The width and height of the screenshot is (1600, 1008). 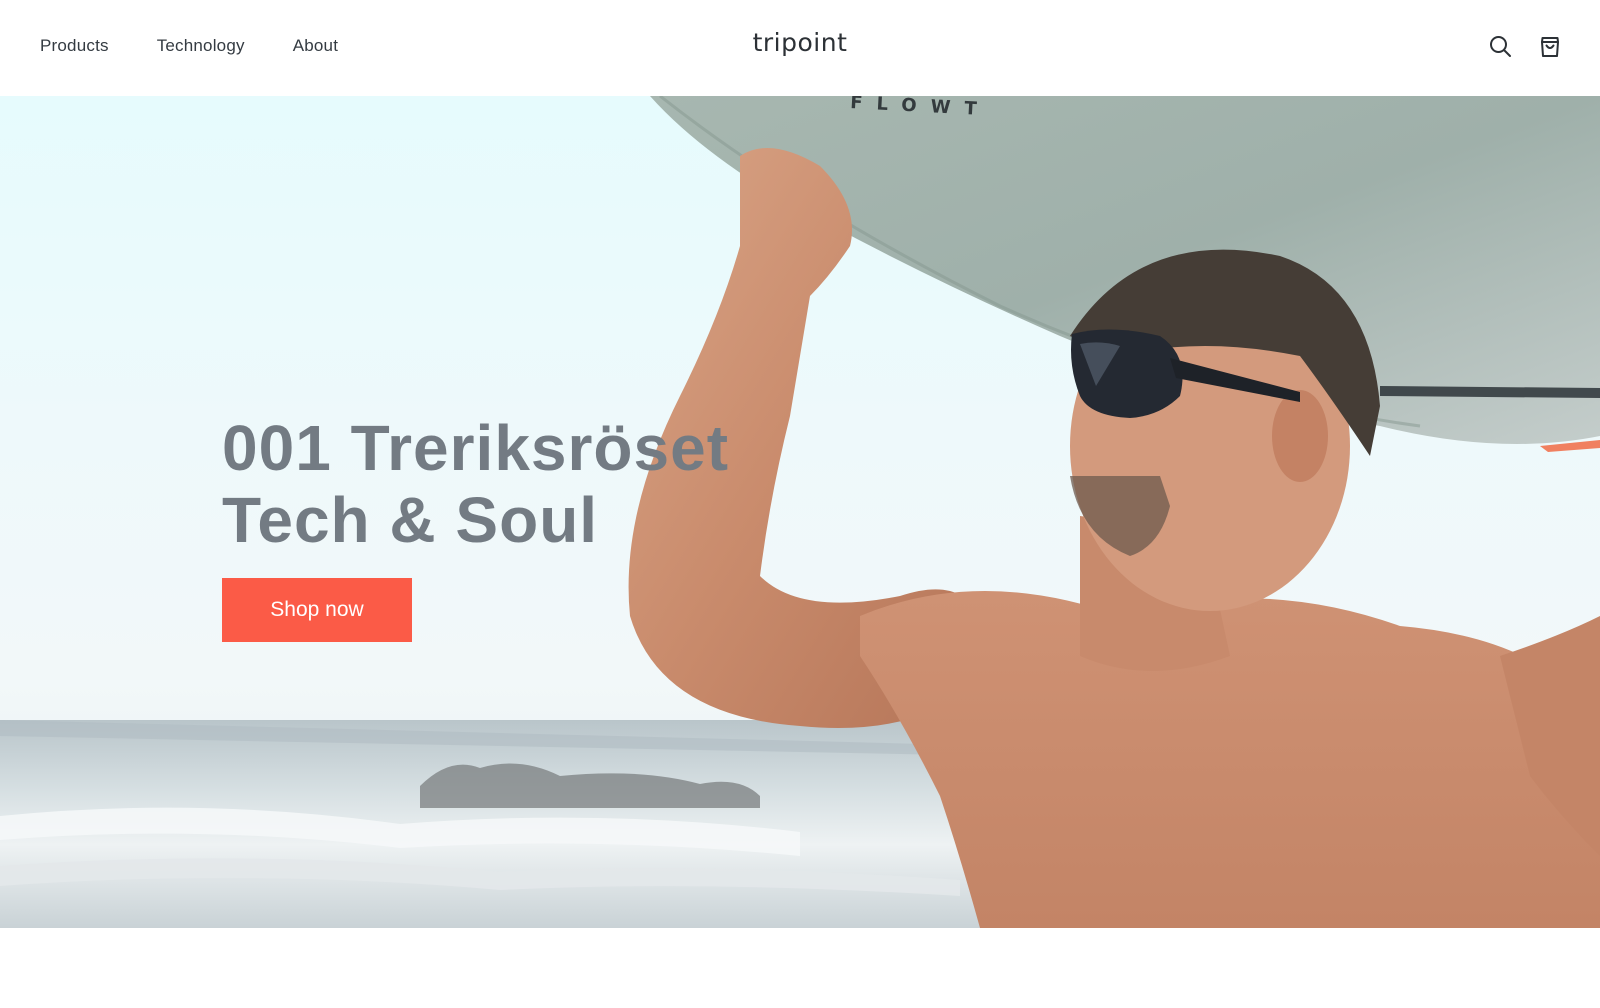 What do you see at coordinates (475, 448) in the screenshot?
I see `headline-line-1: 001 Treriksröset` at bounding box center [475, 448].